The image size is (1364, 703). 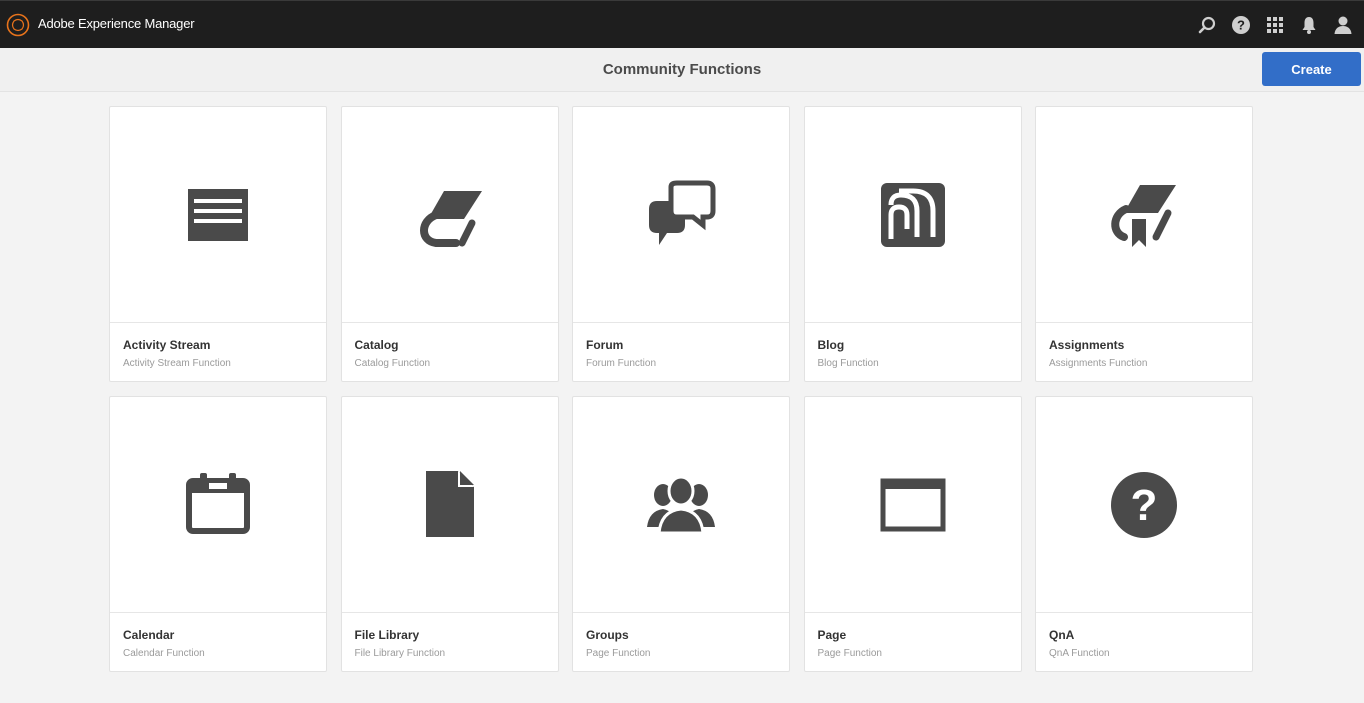 I want to click on page-title: Community Functions, so click(x=682, y=69).